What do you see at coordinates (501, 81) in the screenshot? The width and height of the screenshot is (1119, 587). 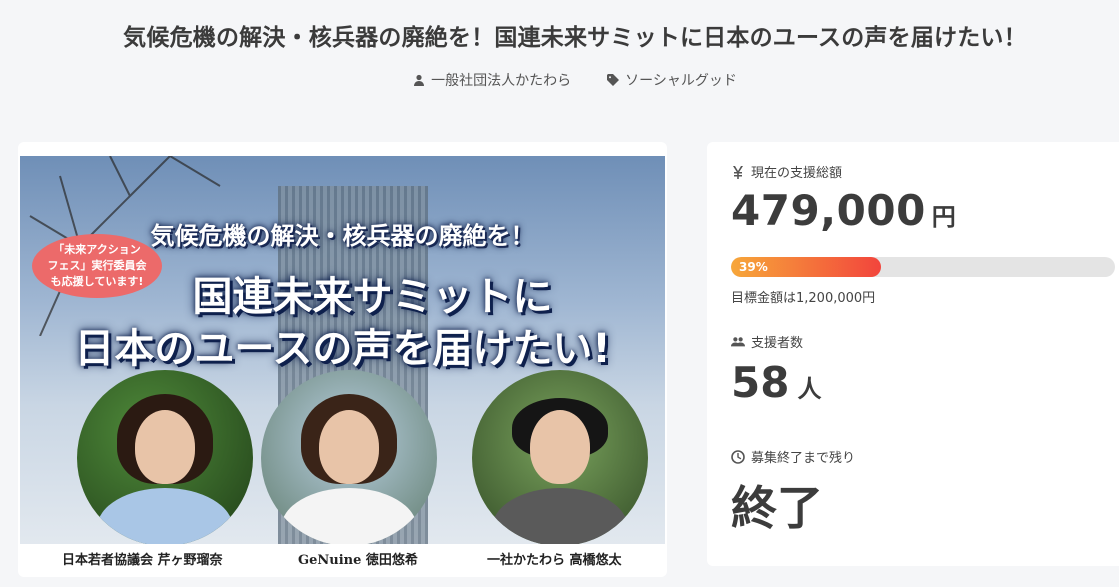 I see `owner-name: 一般社団法人かたわら` at bounding box center [501, 81].